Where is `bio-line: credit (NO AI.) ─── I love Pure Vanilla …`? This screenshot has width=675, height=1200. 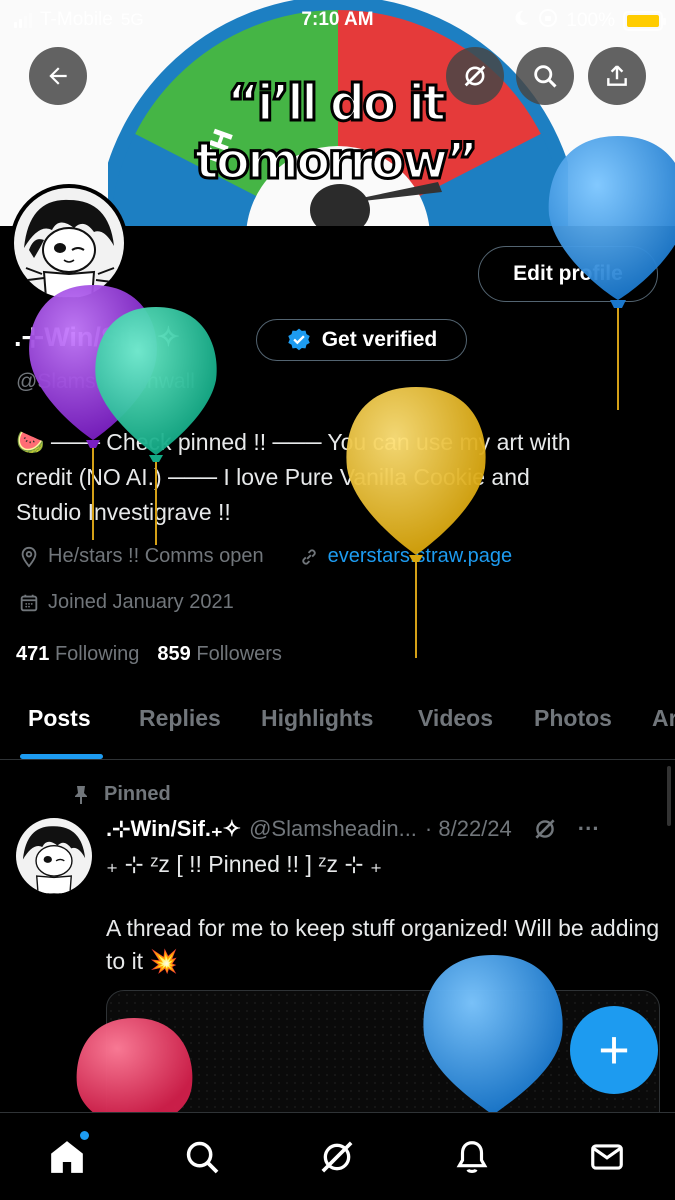 bio-line: credit (NO AI.) ─── I love Pure Vanilla … is located at coordinates (273, 477).